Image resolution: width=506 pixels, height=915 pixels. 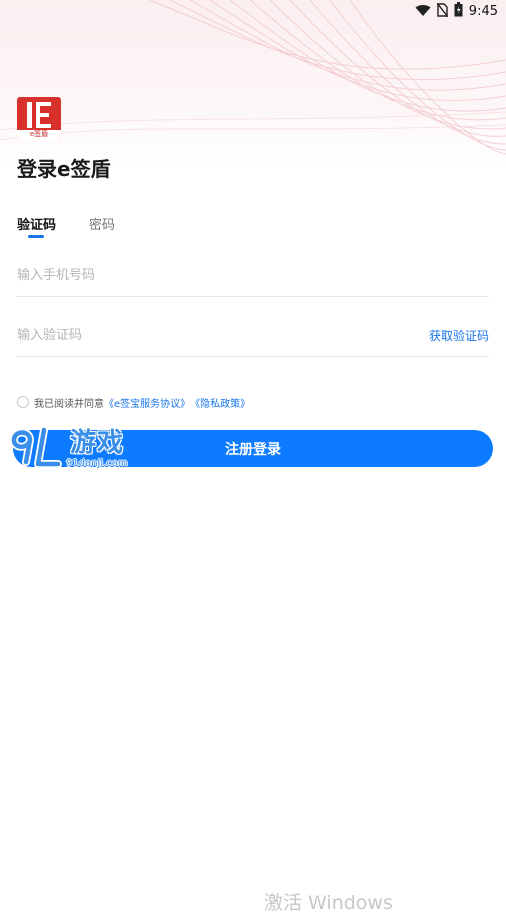 What do you see at coordinates (253, 11) in the screenshot?
I see `status-bar: 9:45` at bounding box center [253, 11].